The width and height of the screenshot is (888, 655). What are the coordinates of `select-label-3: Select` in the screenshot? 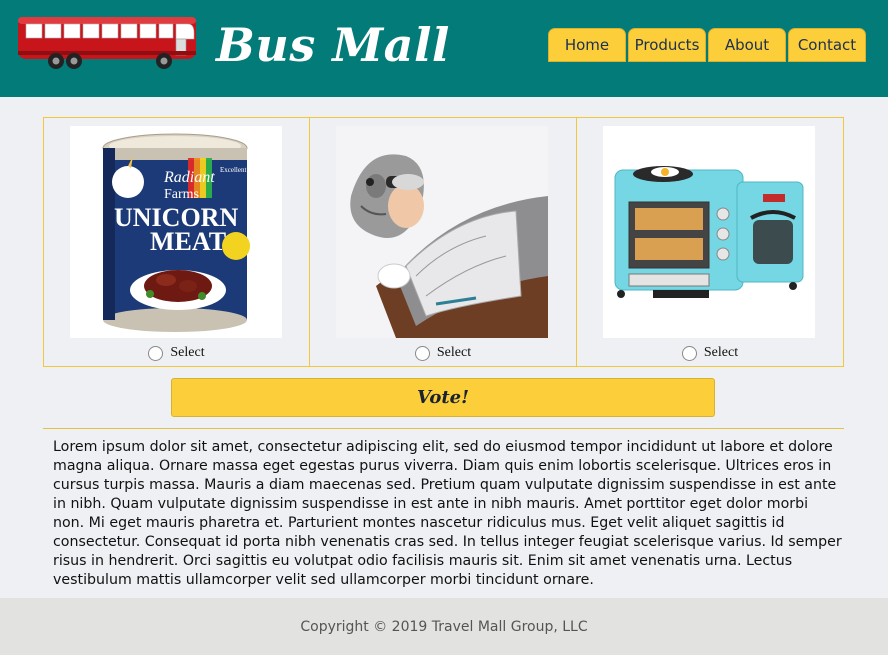 It's located at (721, 352).